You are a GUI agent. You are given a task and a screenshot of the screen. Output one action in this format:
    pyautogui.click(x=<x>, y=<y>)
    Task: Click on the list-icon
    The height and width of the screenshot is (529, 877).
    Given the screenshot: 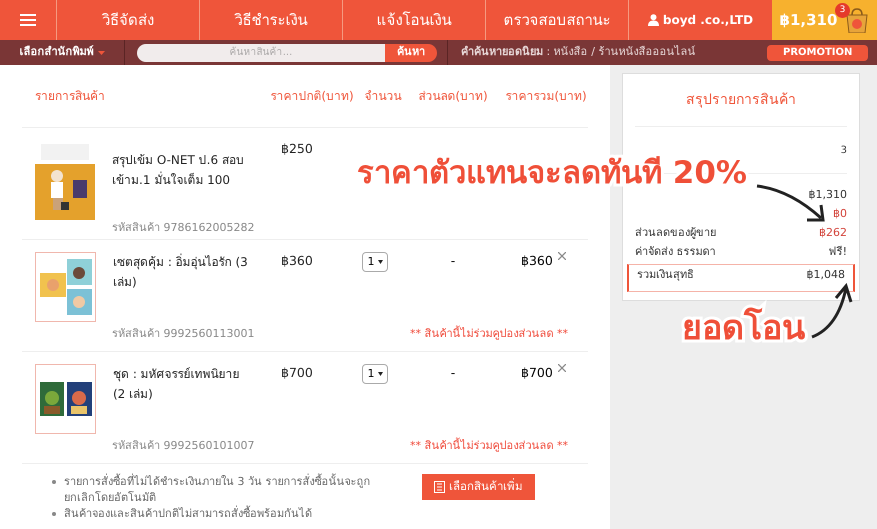 What is the action you would take?
    pyautogui.click(x=439, y=487)
    